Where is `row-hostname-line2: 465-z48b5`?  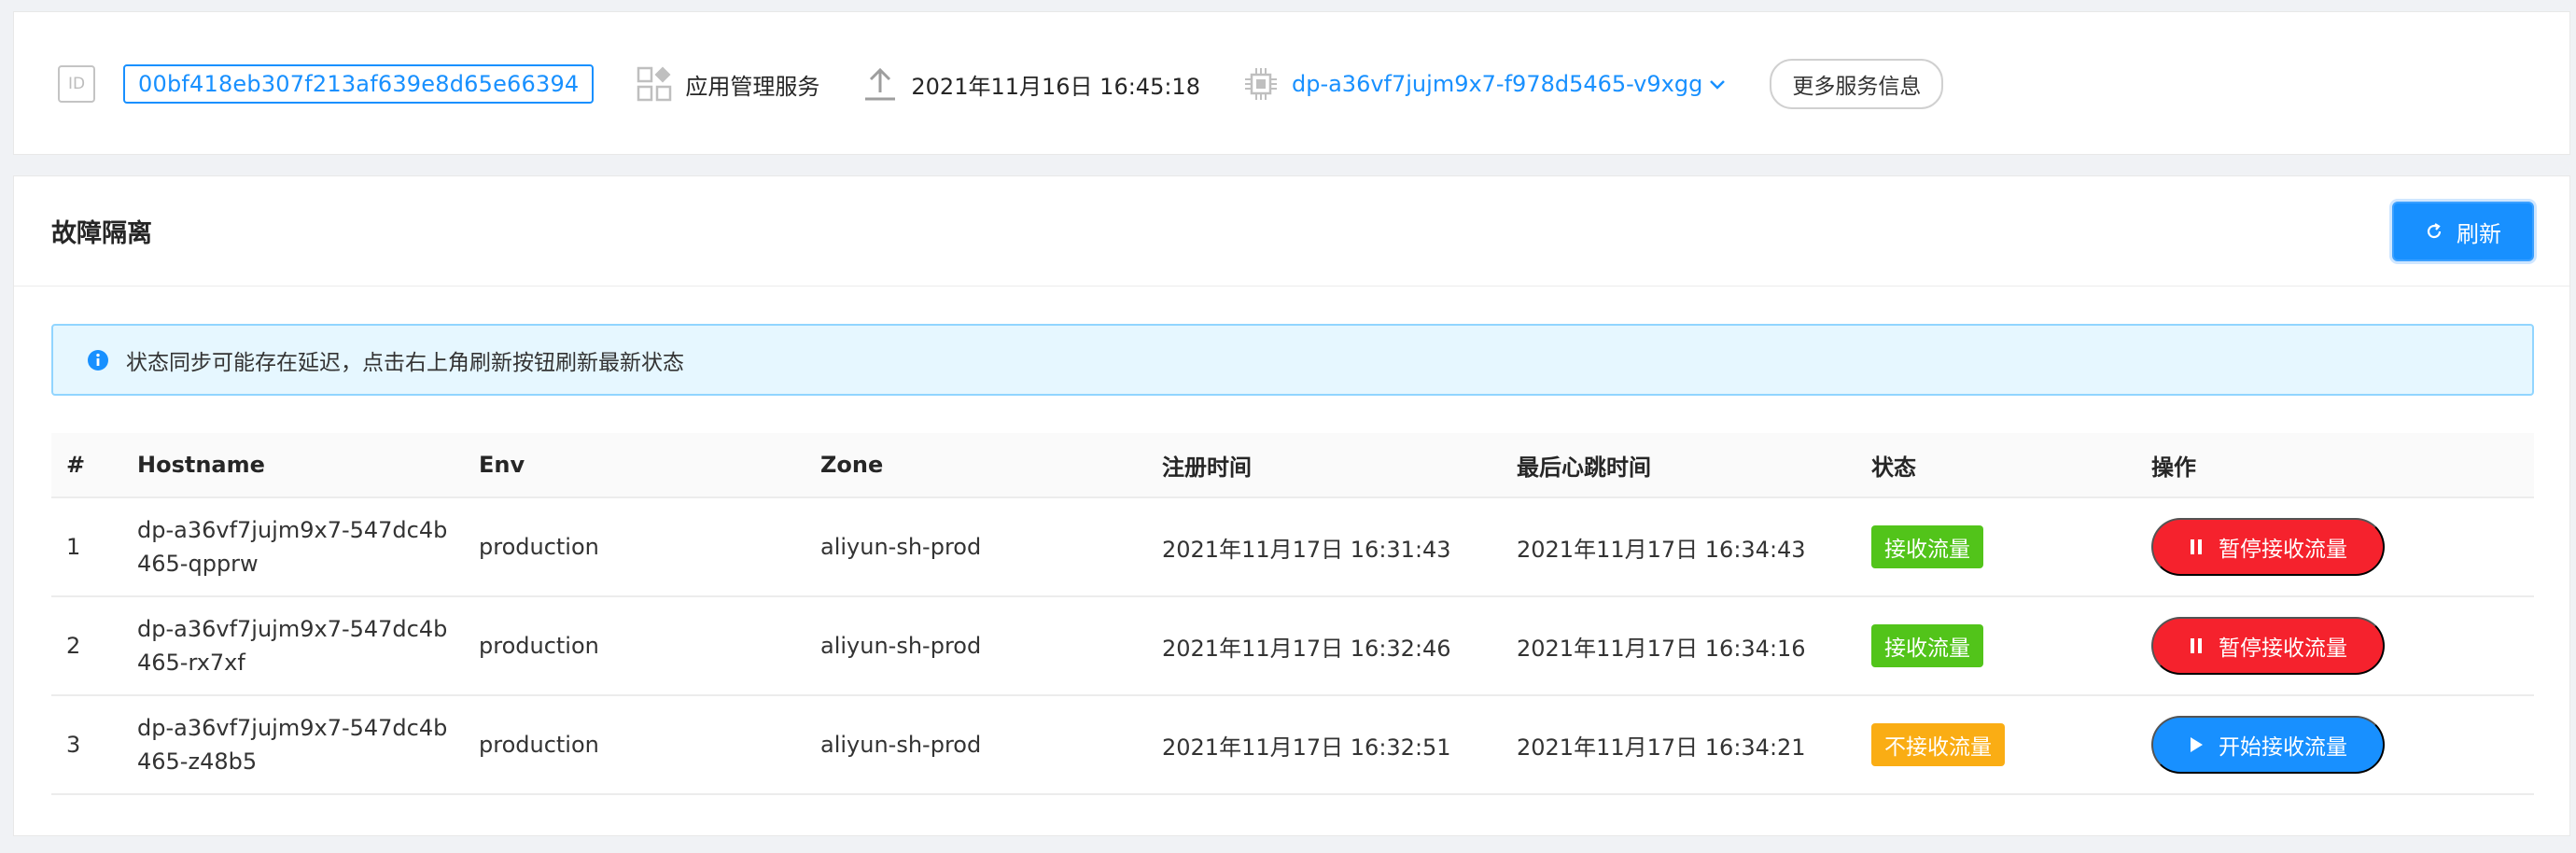 row-hostname-line2: 465-z48b5 is located at coordinates (197, 762).